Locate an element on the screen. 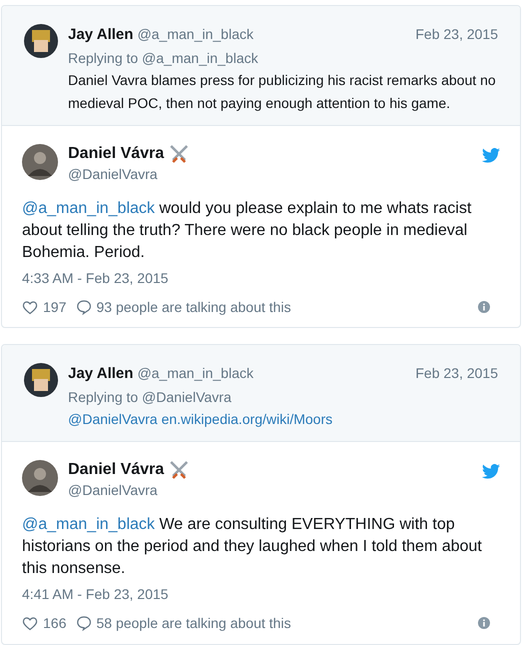  tweet-timestamp: 4:41 AM - Feb 23, 2015 is located at coordinates (261, 594).